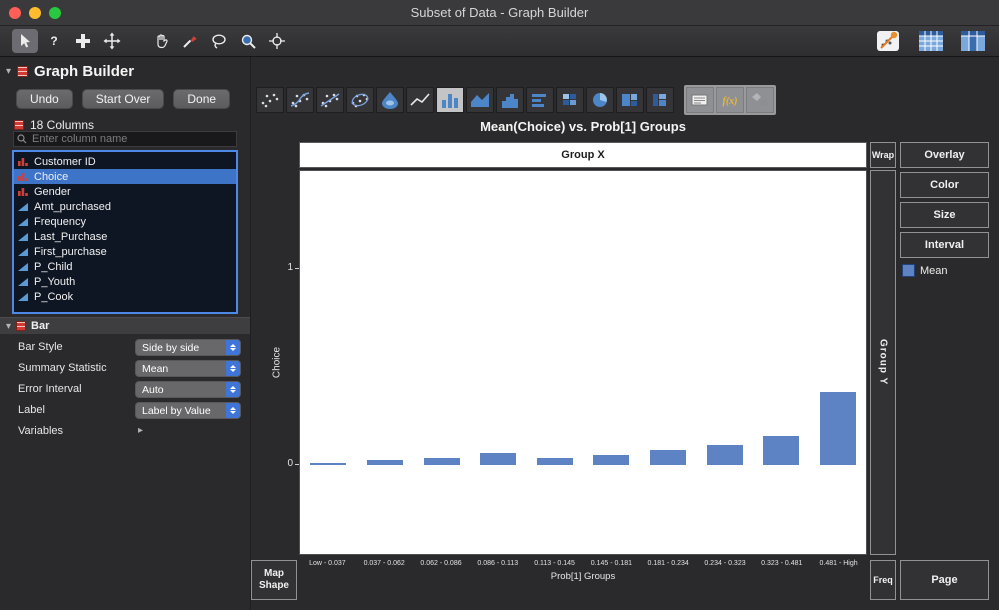 The image size is (999, 610). I want to click on summary-statistic-popup: Mean, so click(188, 368).